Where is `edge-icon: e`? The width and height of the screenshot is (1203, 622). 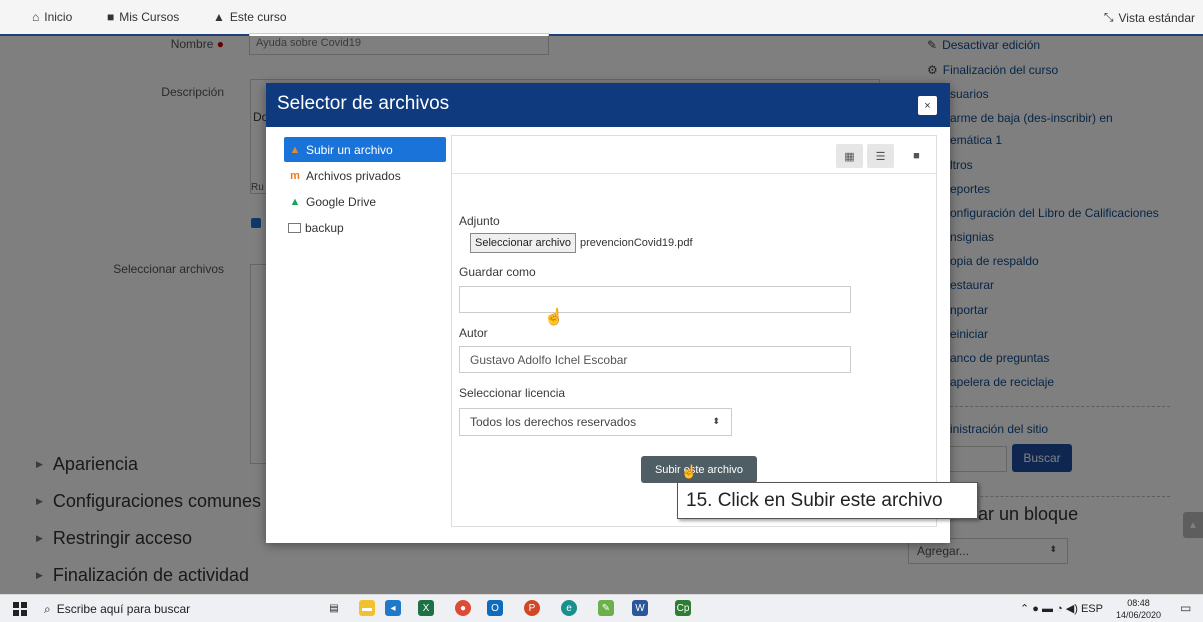
edge-icon: e is located at coordinates (569, 608).